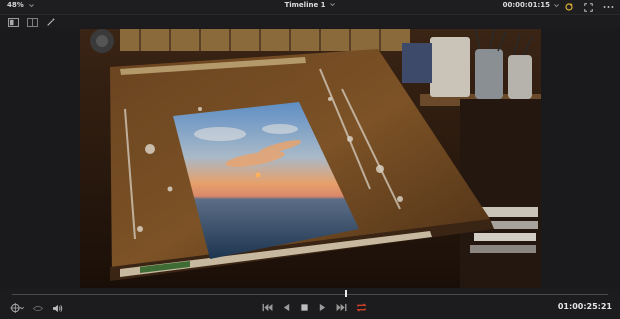 The image size is (620, 319). I want to click on scrubber, so click(310, 293).